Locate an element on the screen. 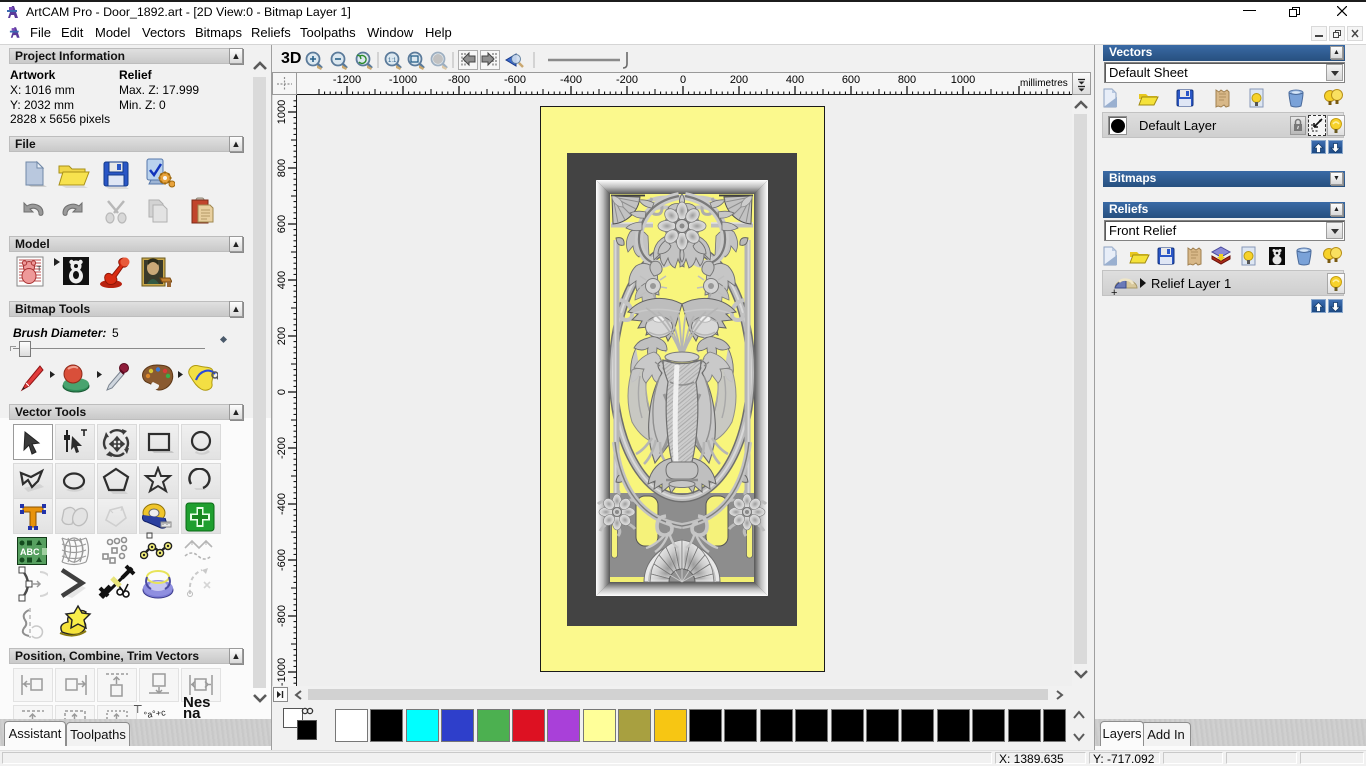 The image size is (1366, 766). svg-text: ABC is located at coordinates (30, 552).